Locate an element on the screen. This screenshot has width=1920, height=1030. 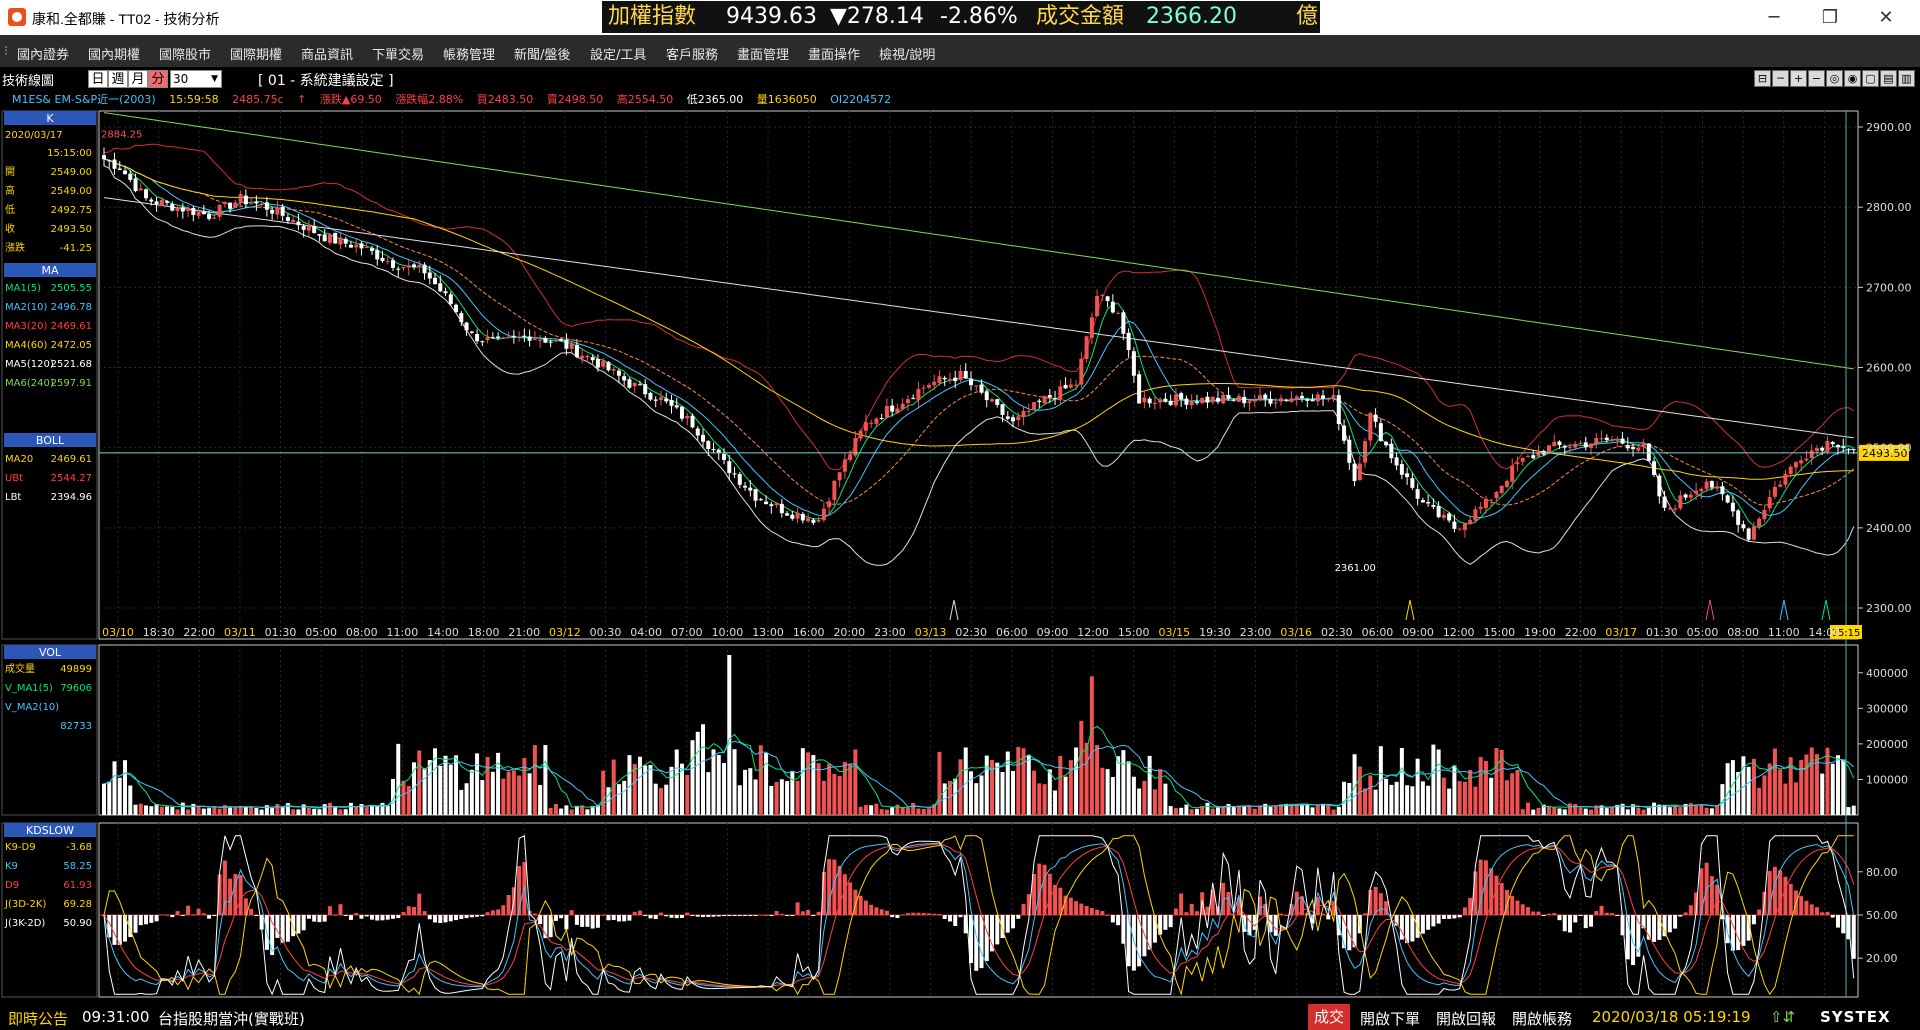
toolbar-button: − is located at coordinates (1816, 78).